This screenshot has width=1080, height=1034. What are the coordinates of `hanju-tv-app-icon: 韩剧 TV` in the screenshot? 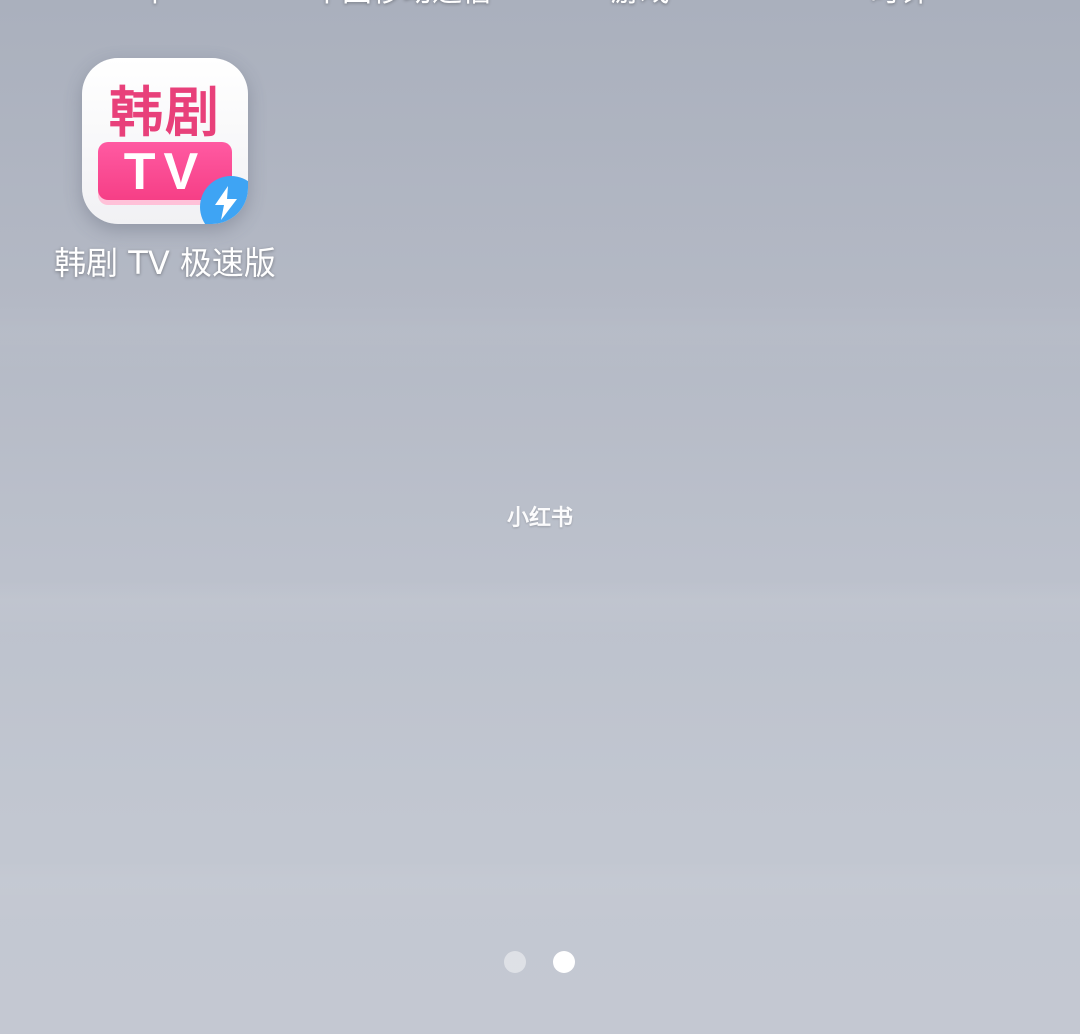 It's located at (165, 141).